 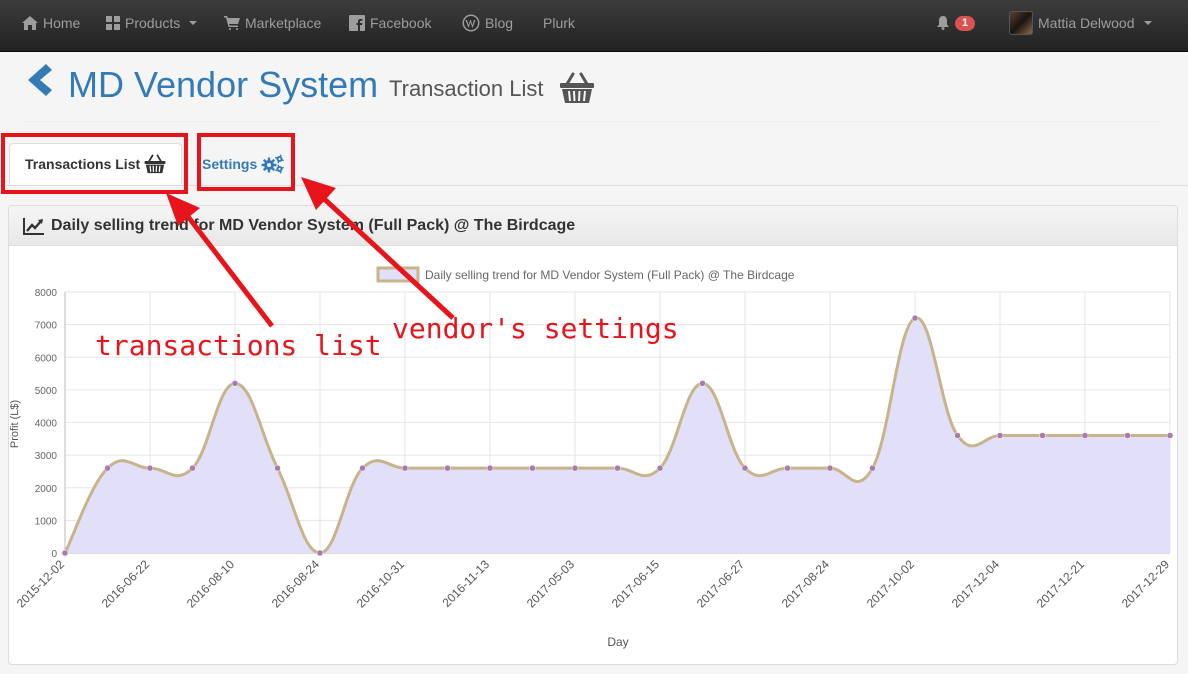 What do you see at coordinates (238, 345) in the screenshot?
I see `annotation-transactions-list: transactions list` at bounding box center [238, 345].